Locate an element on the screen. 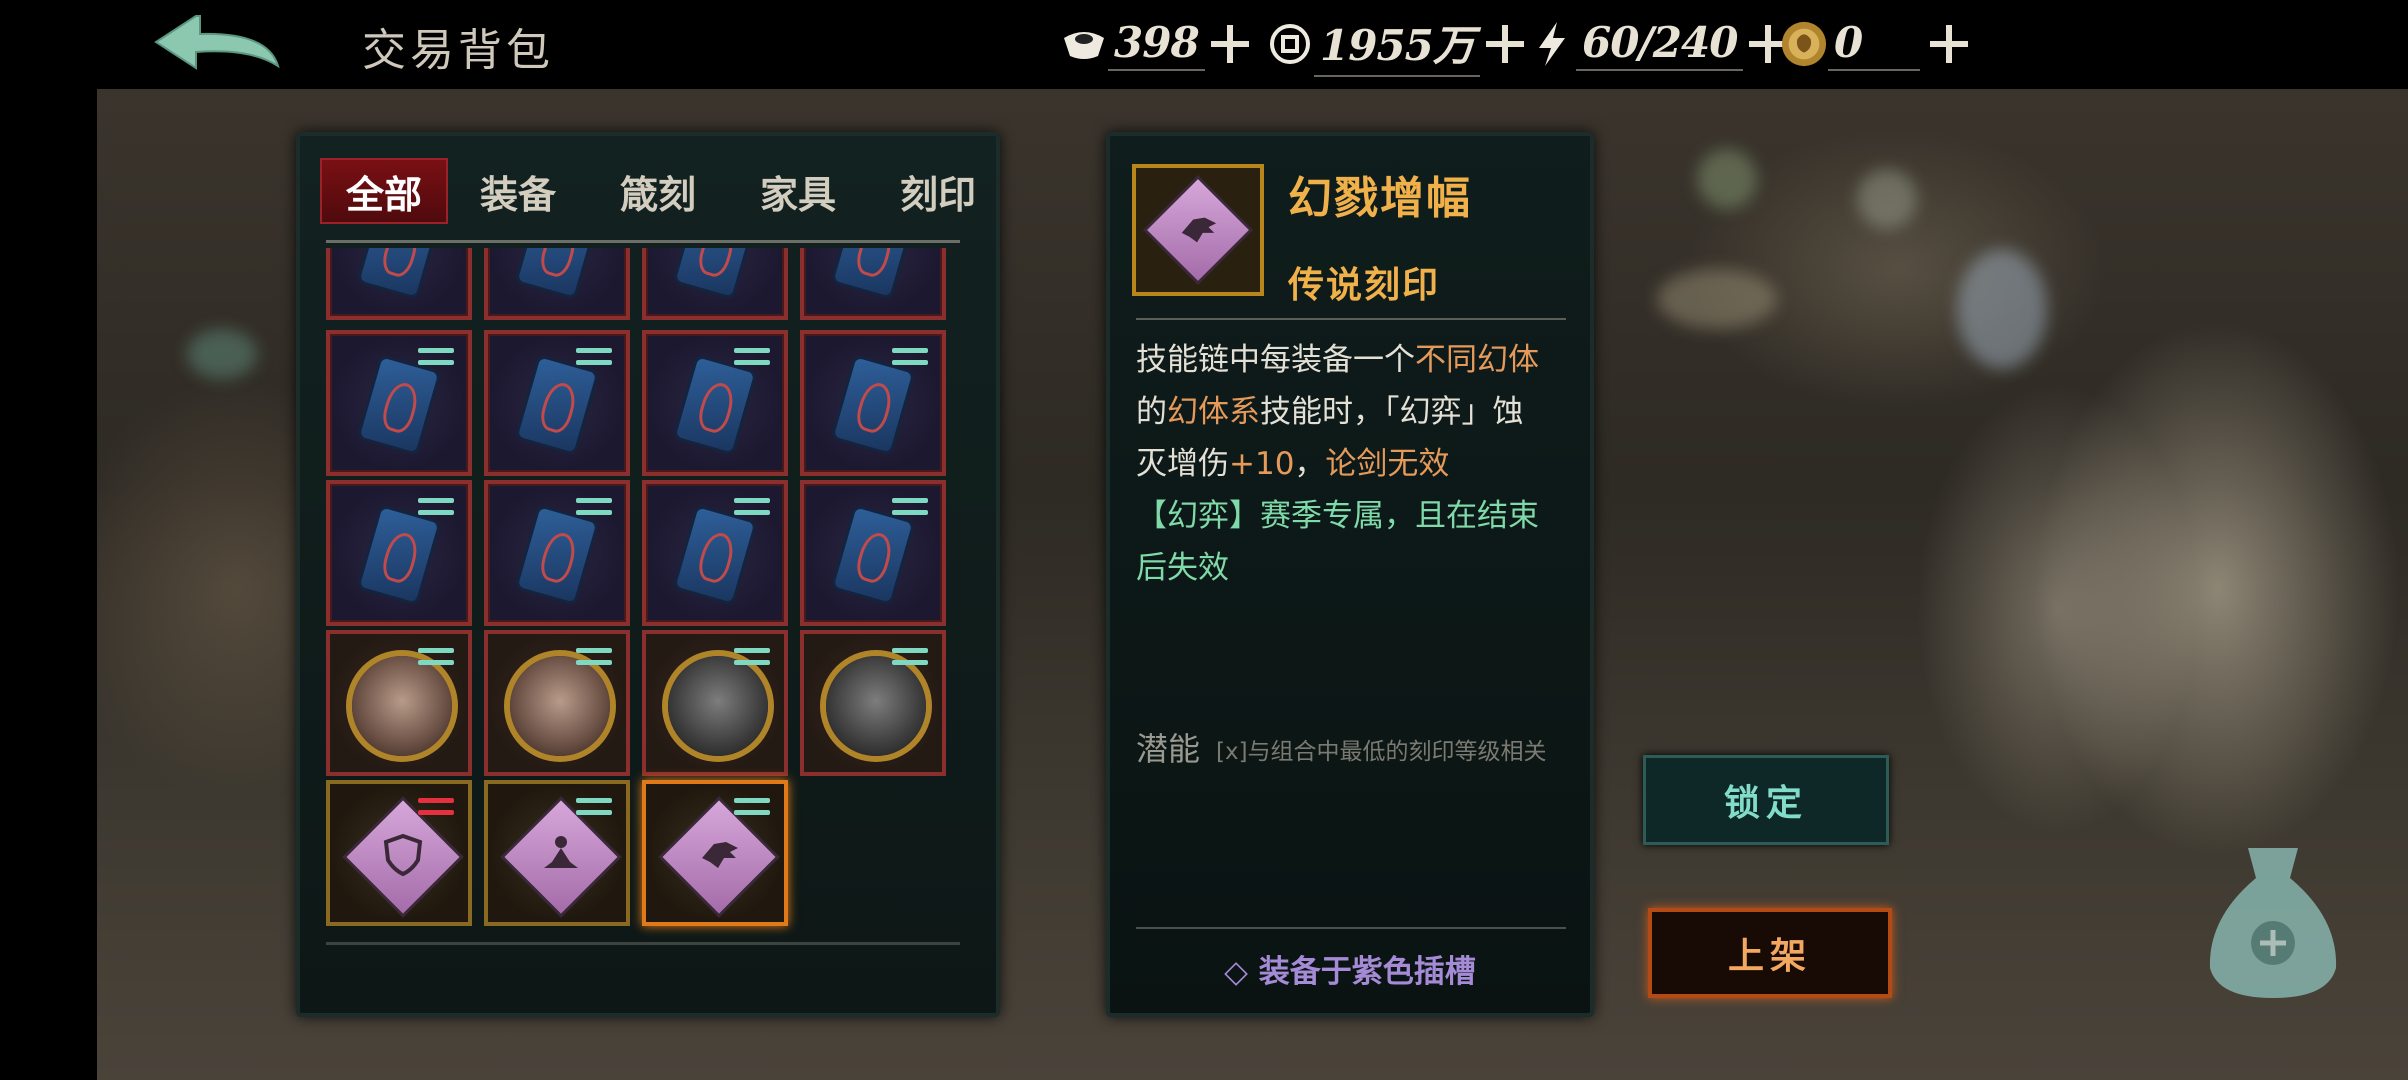 The width and height of the screenshot is (2408, 1080). ingot-icon is located at coordinates (1084, 44).